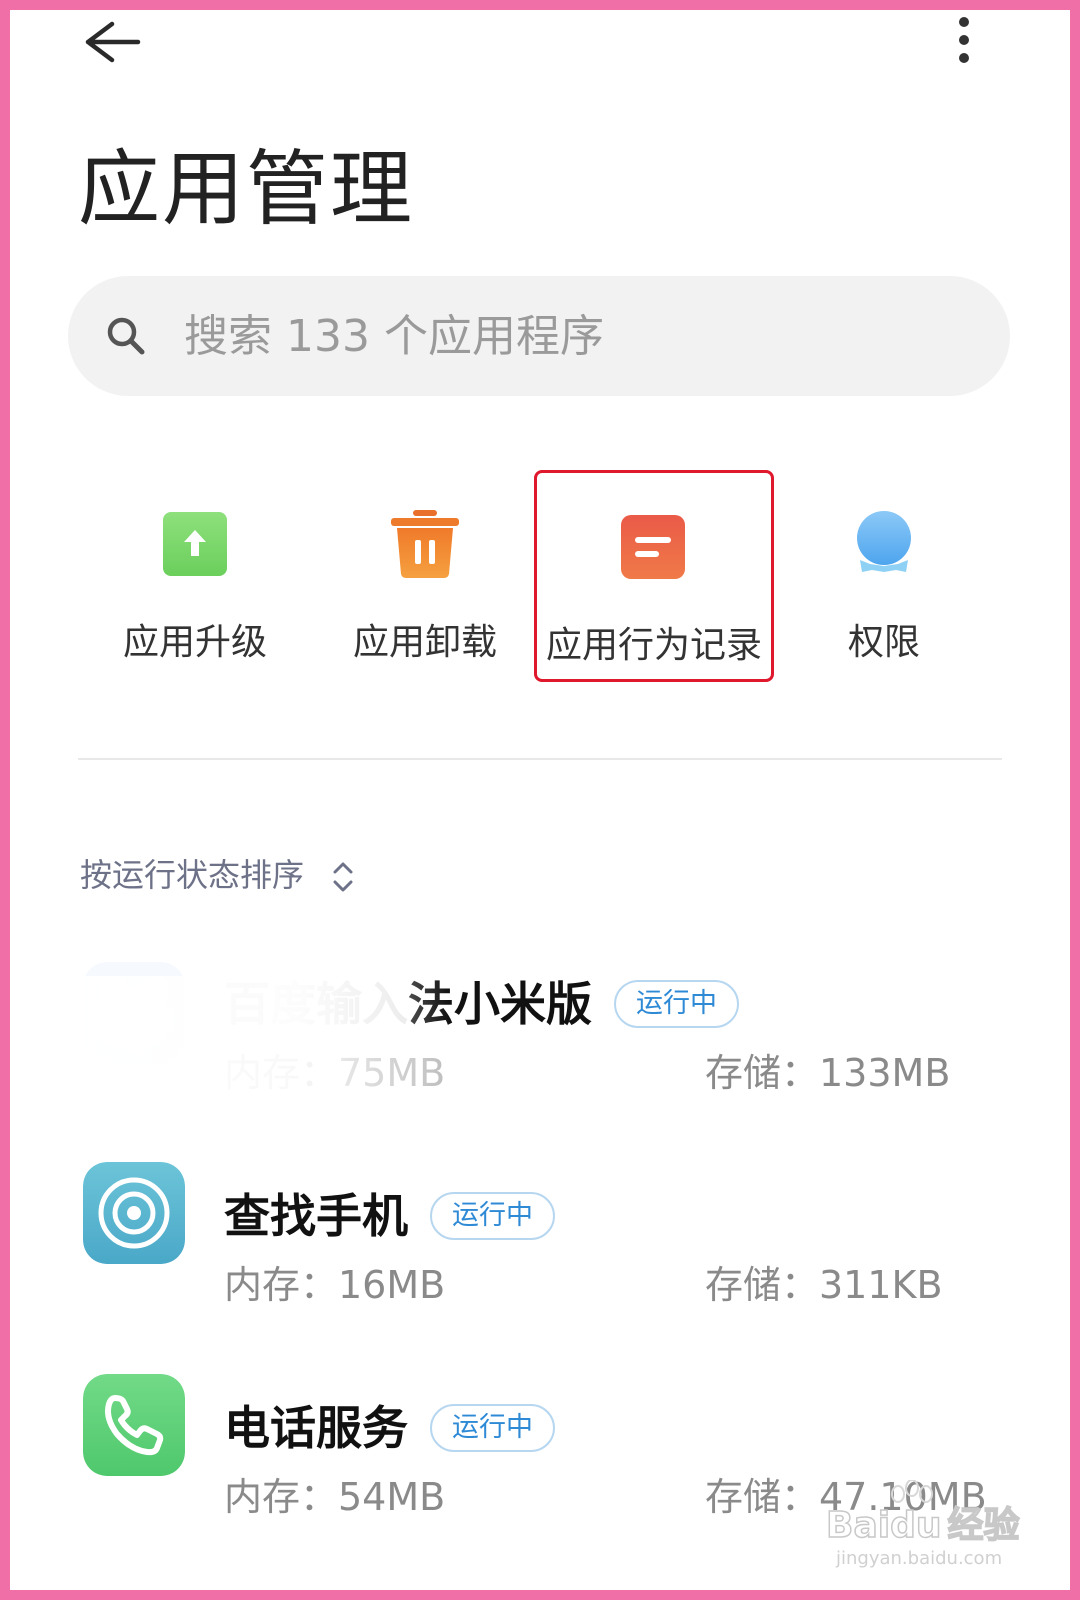  I want to click on permission-button: 权限, so click(884, 575).